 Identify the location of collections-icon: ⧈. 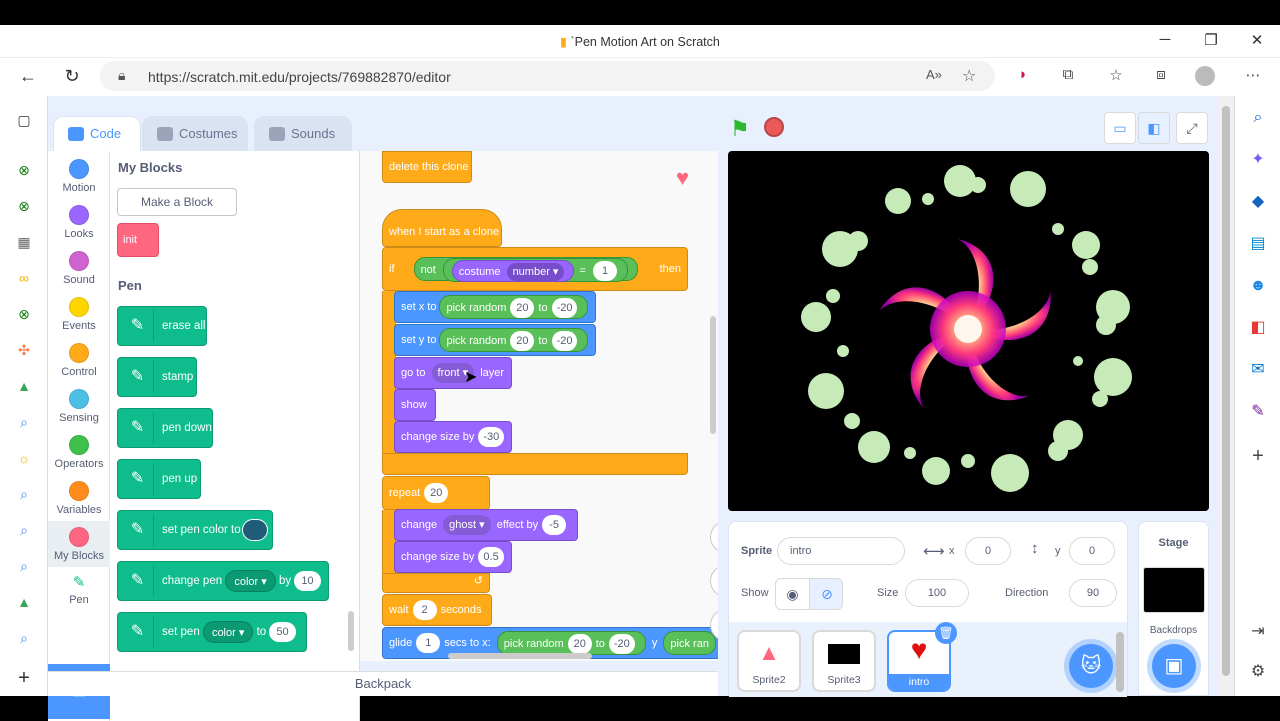
(1161, 76).